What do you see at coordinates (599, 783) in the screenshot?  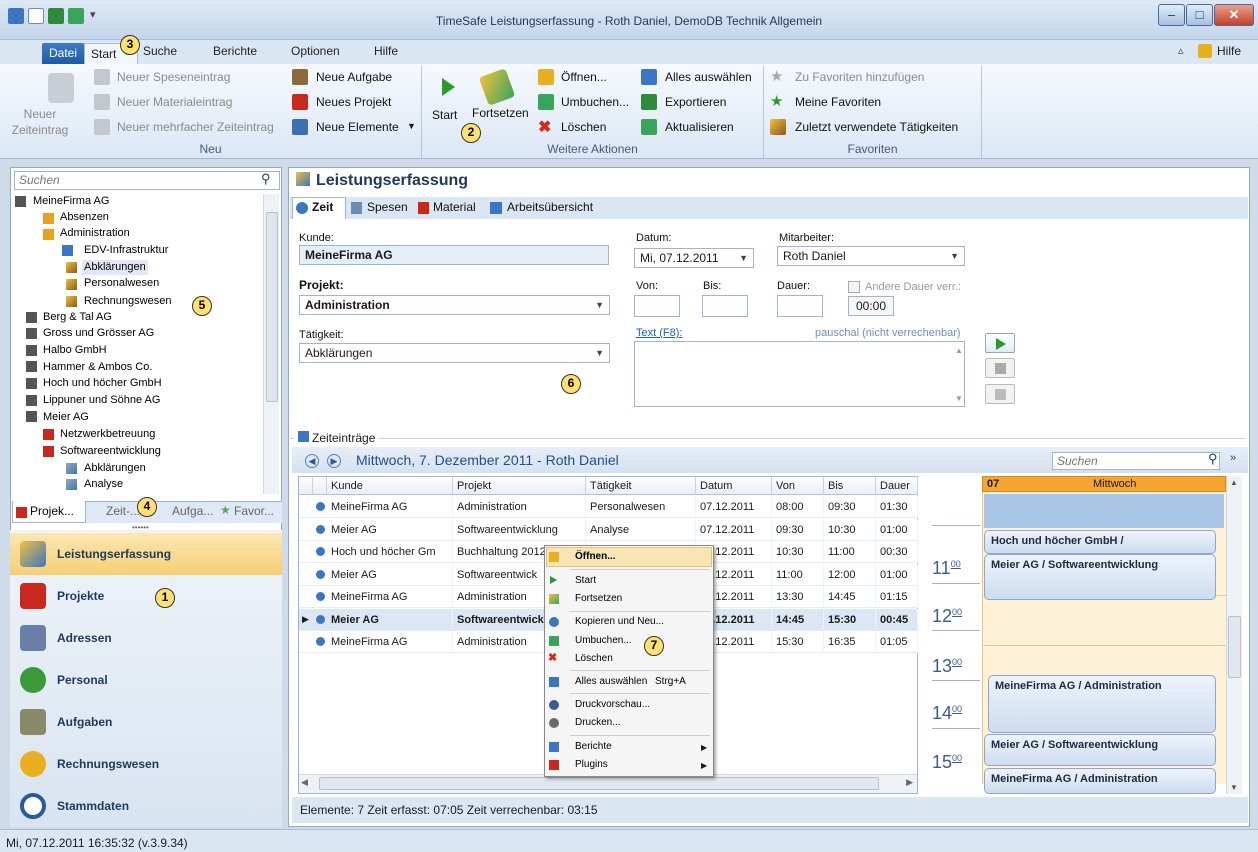 I see `grid-scrollbar-thumb` at bounding box center [599, 783].